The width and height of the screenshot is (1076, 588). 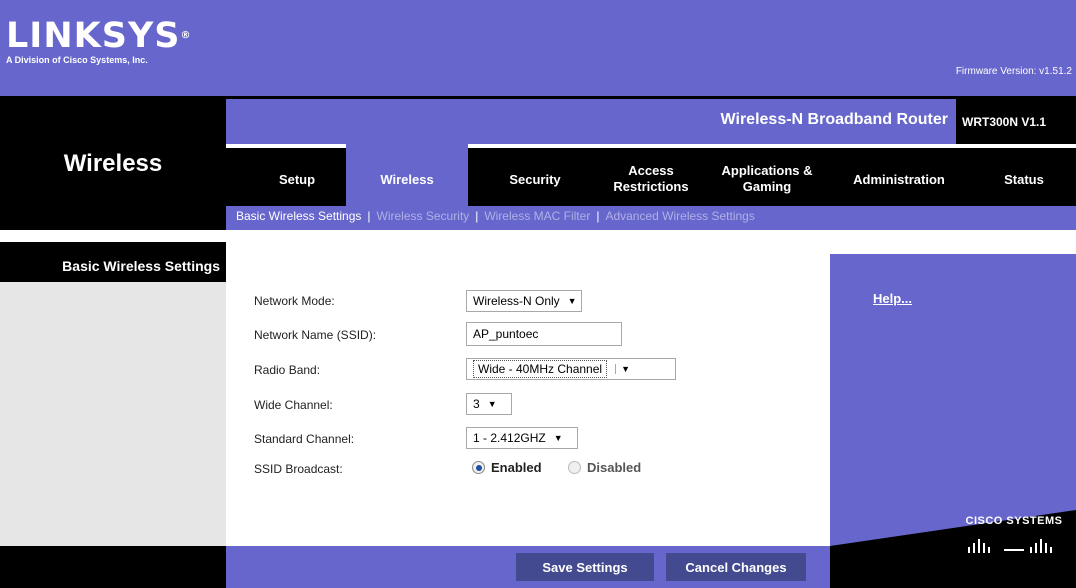 What do you see at coordinates (186, 35) in the screenshot?
I see `logo-registered-mark: ®` at bounding box center [186, 35].